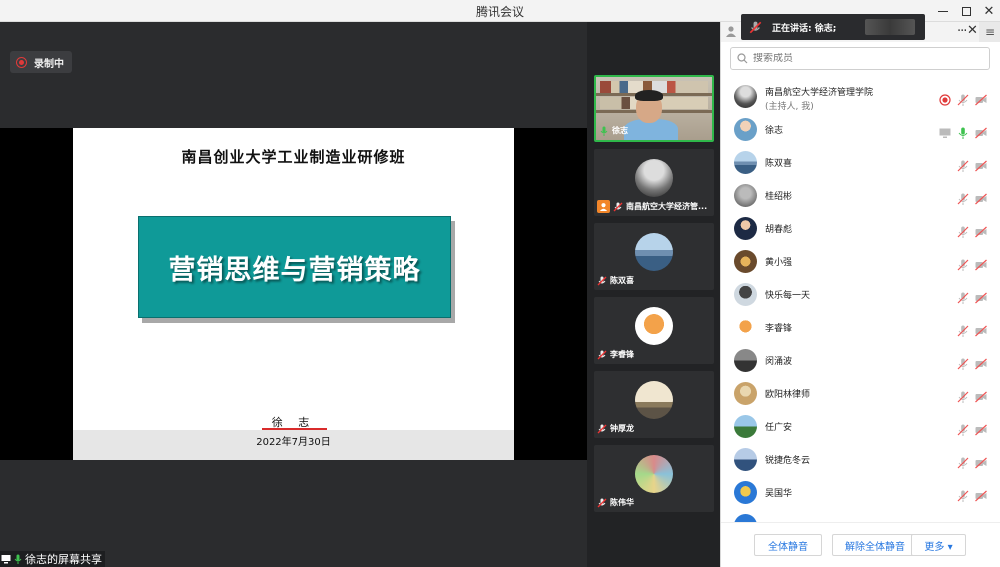  I want to click on member-row, so click(860, 515).